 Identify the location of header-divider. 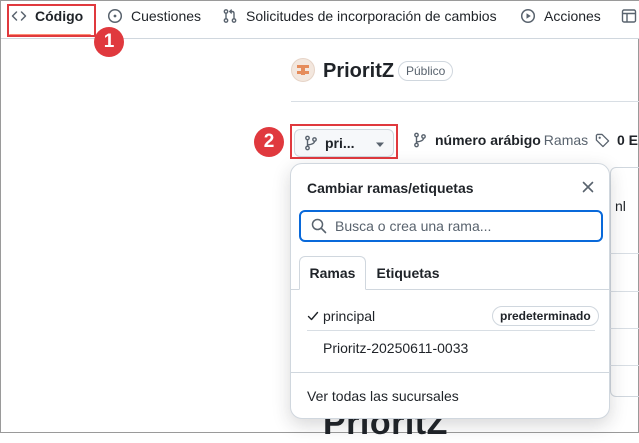
(465, 101).